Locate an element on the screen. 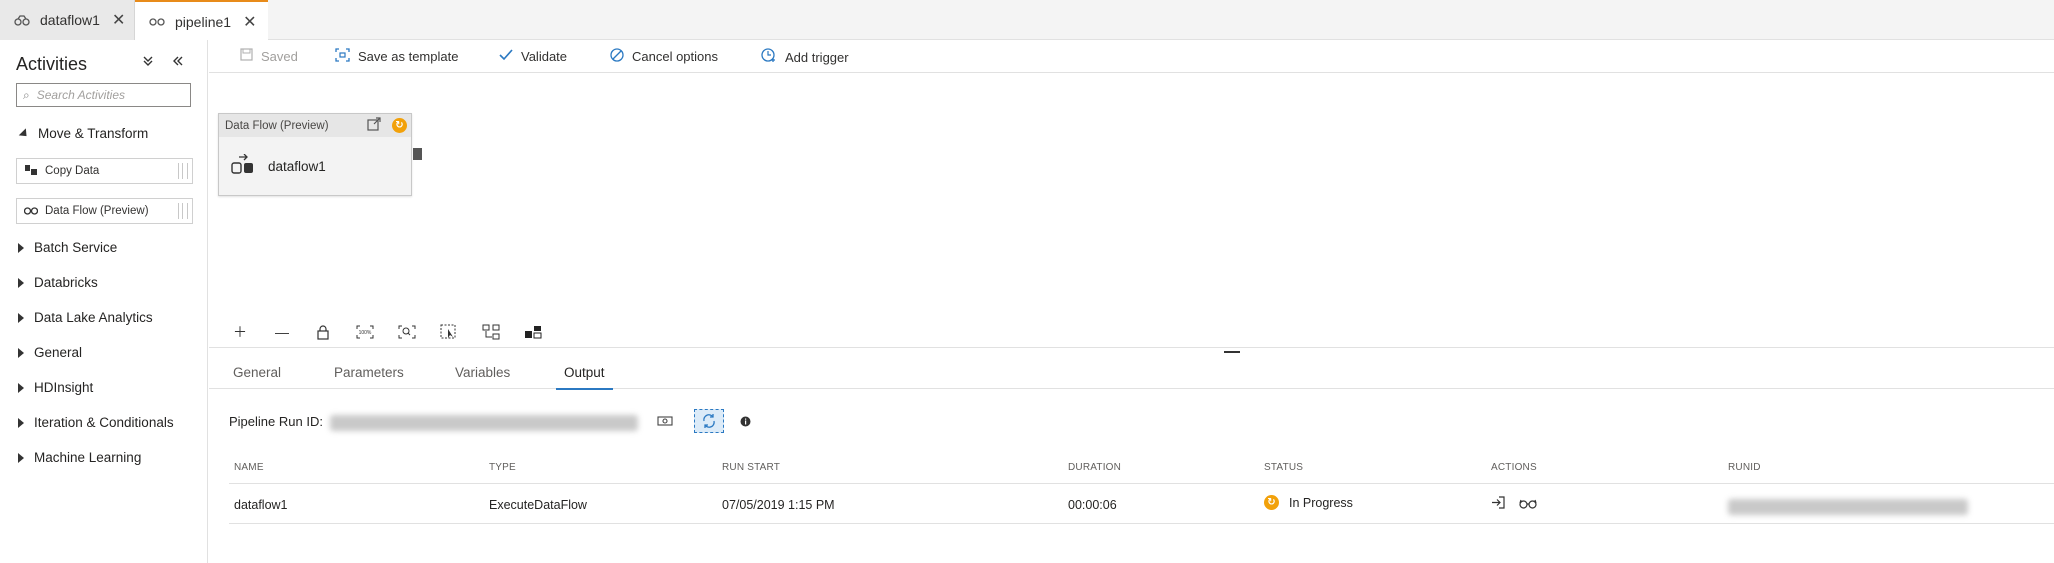  panel-resize-handle is located at coordinates (1232, 352).